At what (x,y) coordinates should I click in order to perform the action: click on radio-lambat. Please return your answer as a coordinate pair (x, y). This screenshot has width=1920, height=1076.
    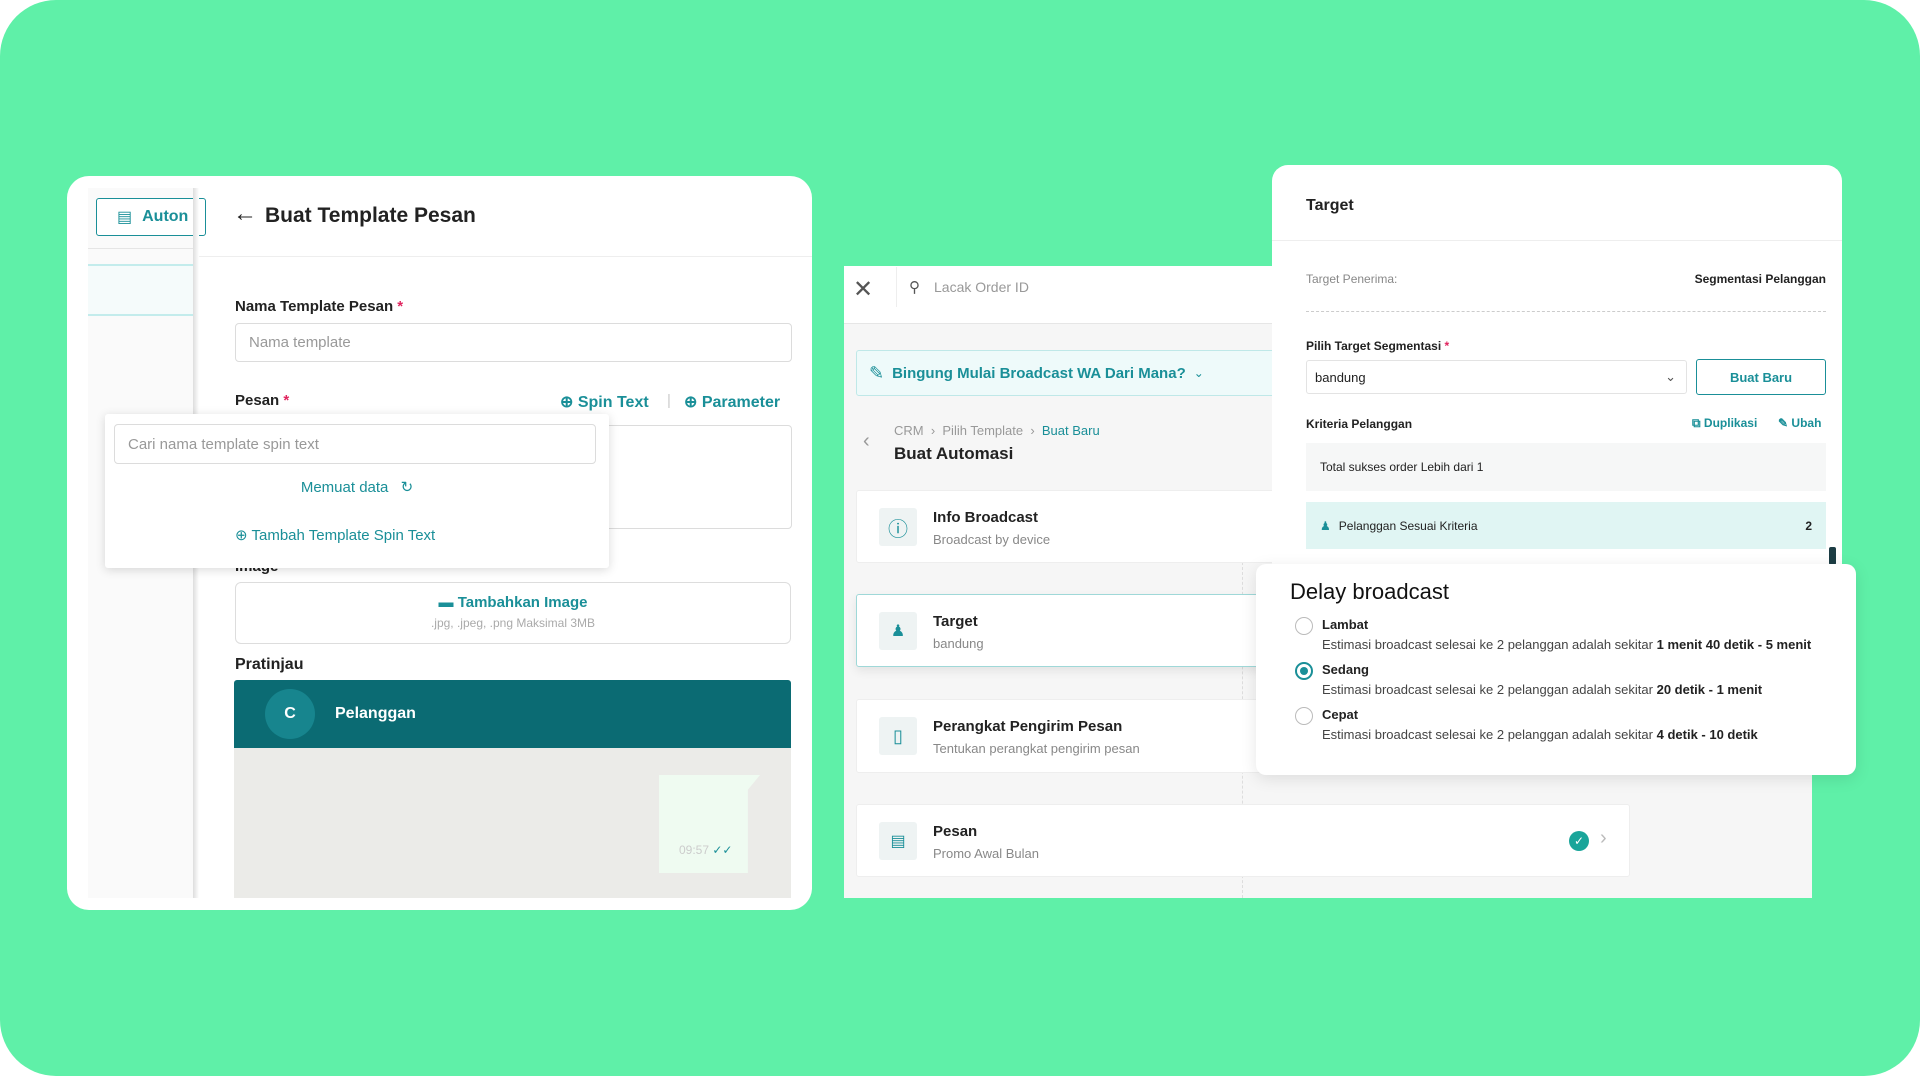
    Looking at the image, I should click on (1304, 626).